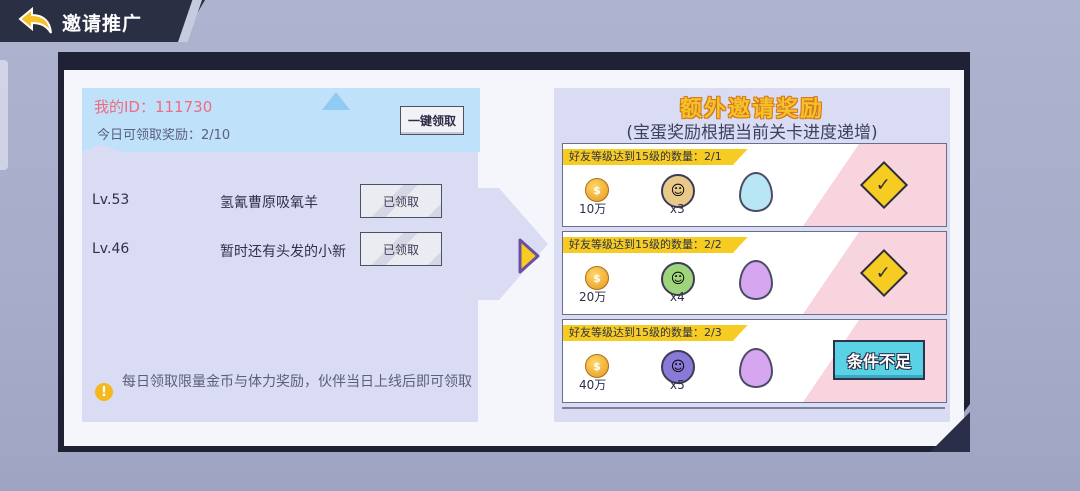 The width and height of the screenshot is (1080, 491). I want to click on hero-quantity: x5, so click(677, 385).